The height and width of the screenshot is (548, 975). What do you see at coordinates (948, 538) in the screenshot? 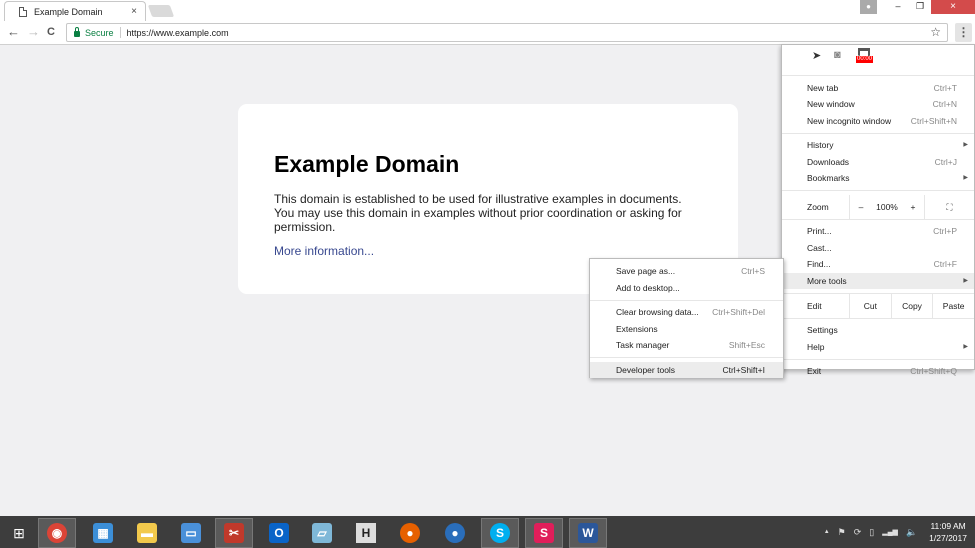
I see `clock-date: 1/27/2017` at bounding box center [948, 538].